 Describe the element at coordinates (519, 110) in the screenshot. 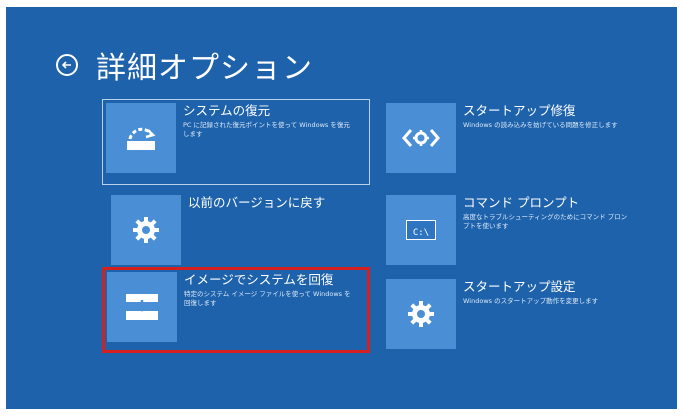

I see `option-label: スタートアップ修復` at that location.